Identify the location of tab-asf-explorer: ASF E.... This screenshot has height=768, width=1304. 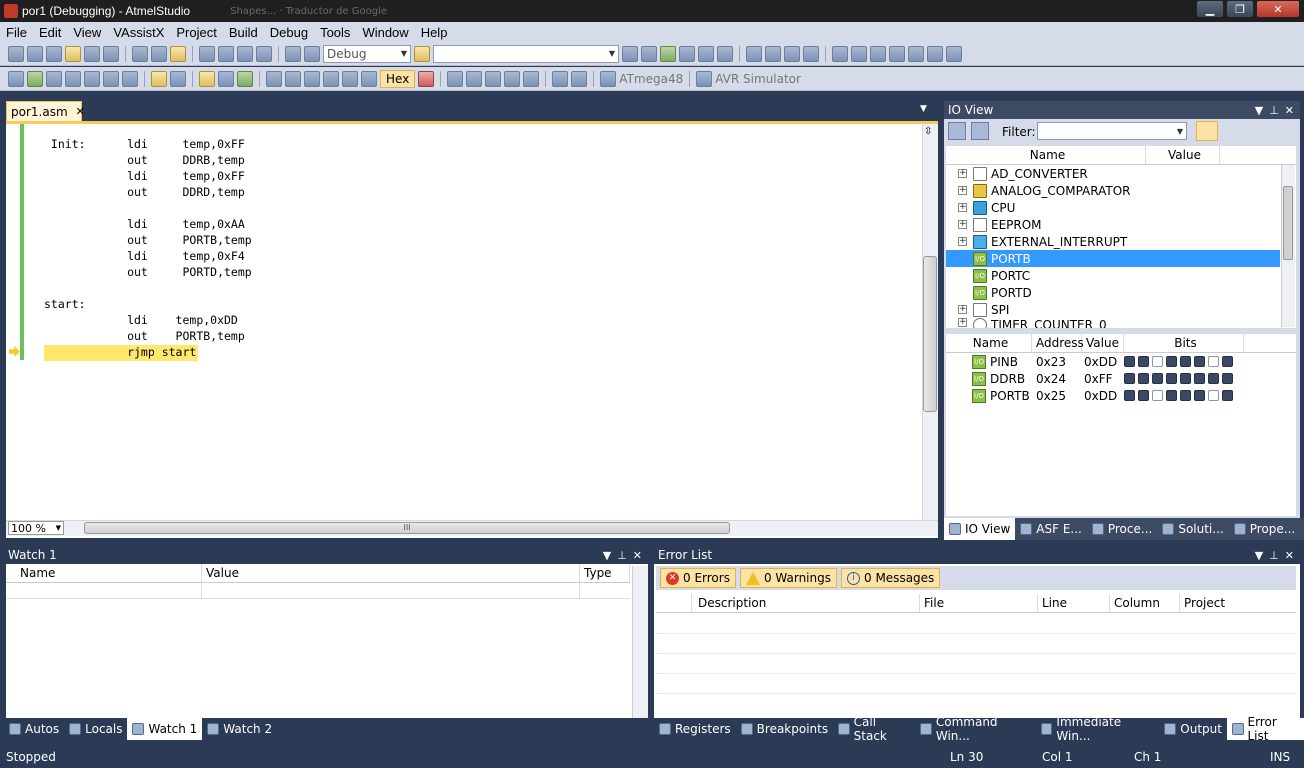
(1051, 529).